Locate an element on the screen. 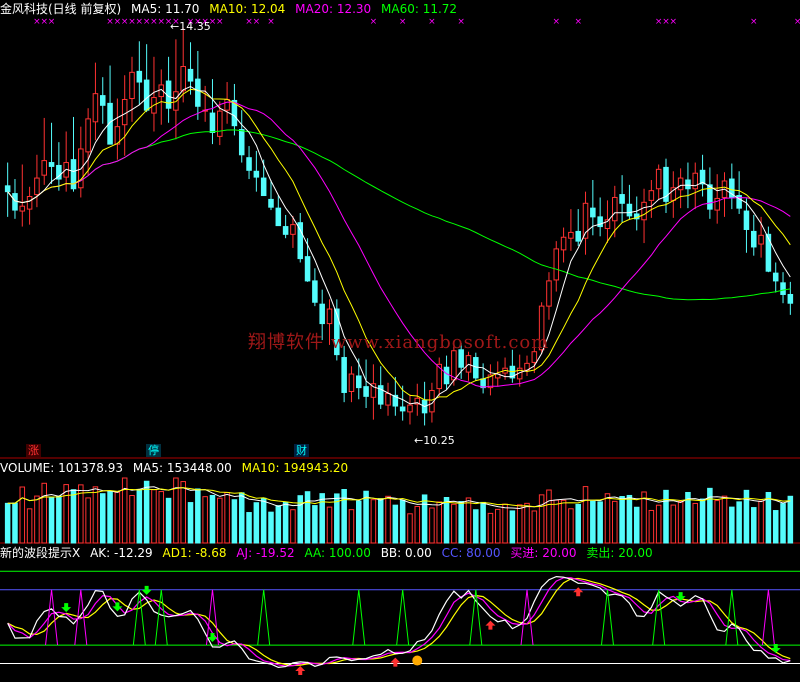 The height and width of the screenshot is (682, 800). indicator-ad1: AD1: -8.68 is located at coordinates (194, 553).